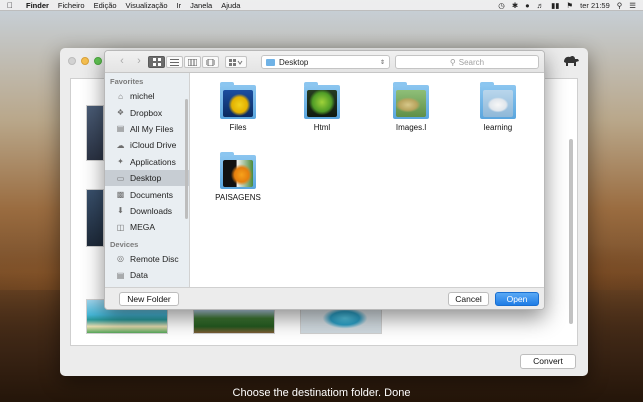 The image size is (643, 402). What do you see at coordinates (120, 113) in the screenshot?
I see `dropbox-icon: ❖` at bounding box center [120, 113].